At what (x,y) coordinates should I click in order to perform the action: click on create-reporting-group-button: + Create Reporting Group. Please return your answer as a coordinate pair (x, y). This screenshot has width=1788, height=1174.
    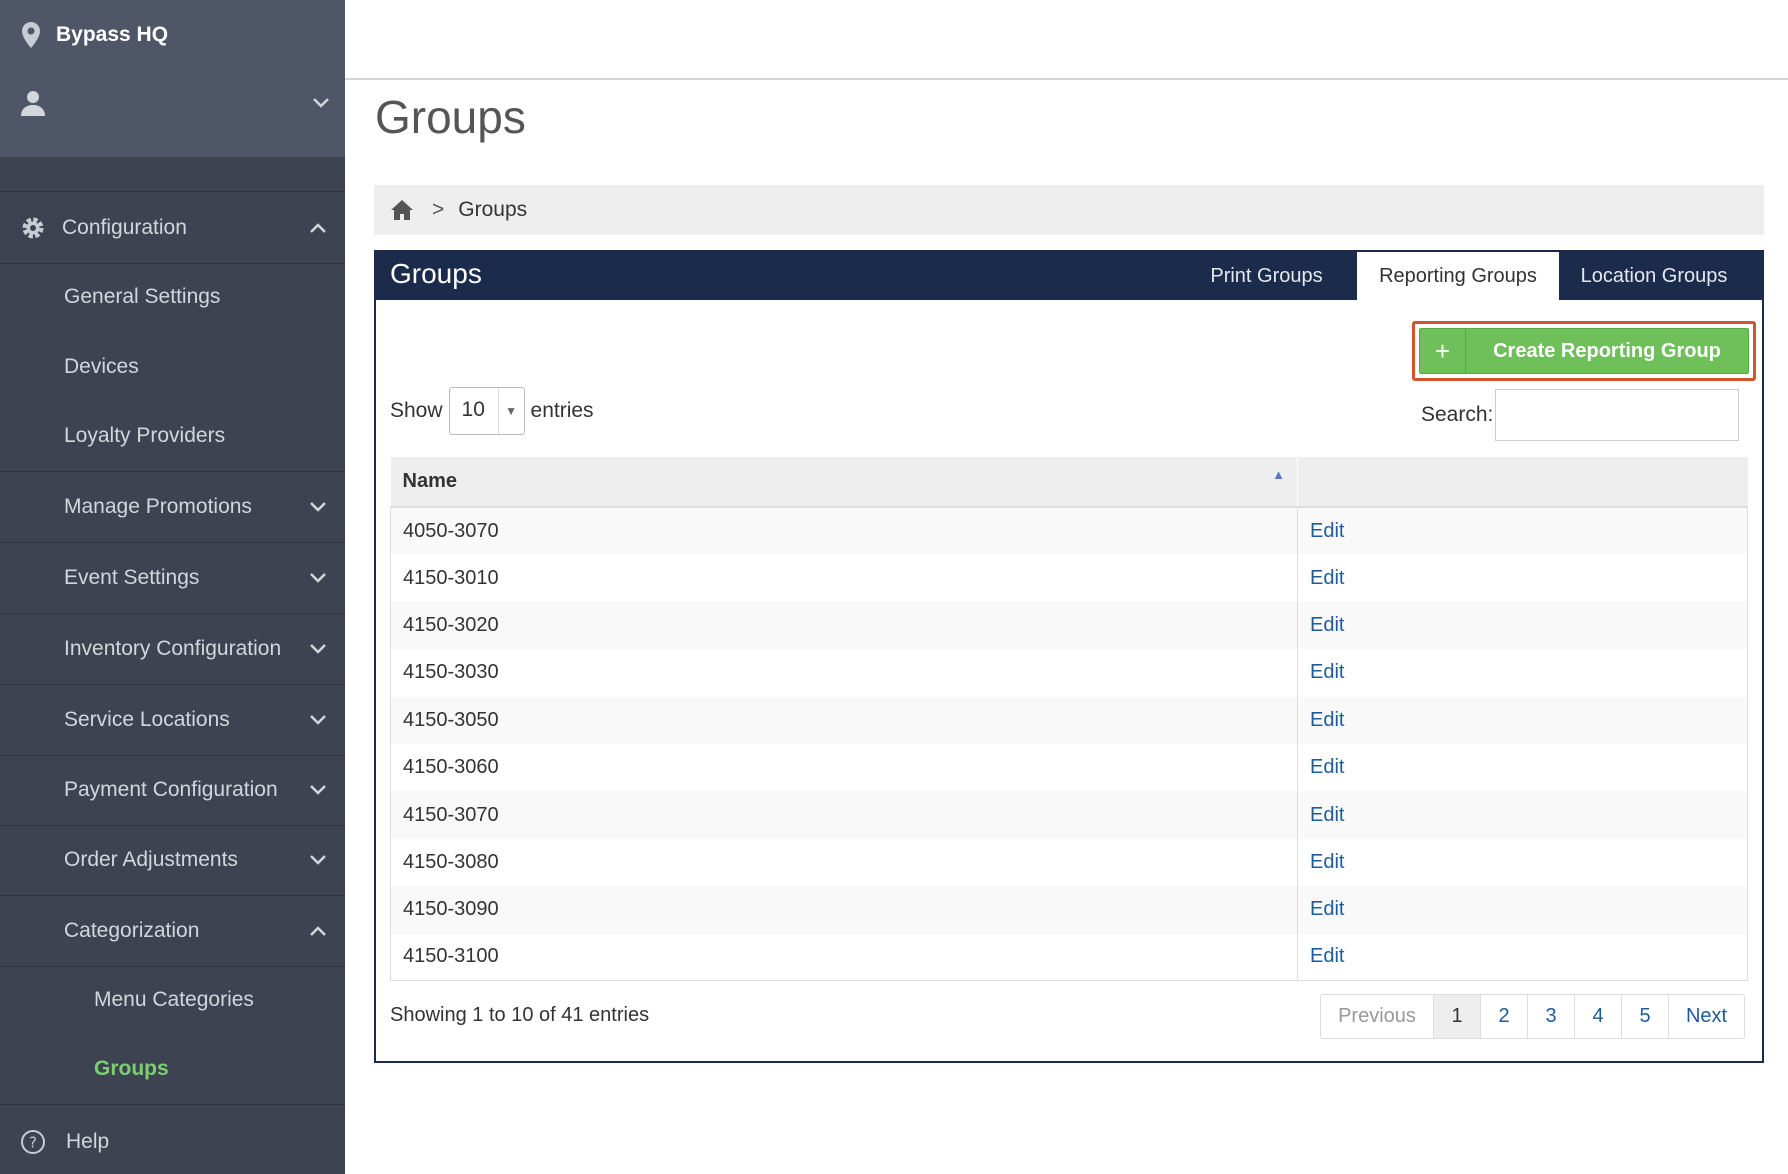
    Looking at the image, I should click on (1584, 351).